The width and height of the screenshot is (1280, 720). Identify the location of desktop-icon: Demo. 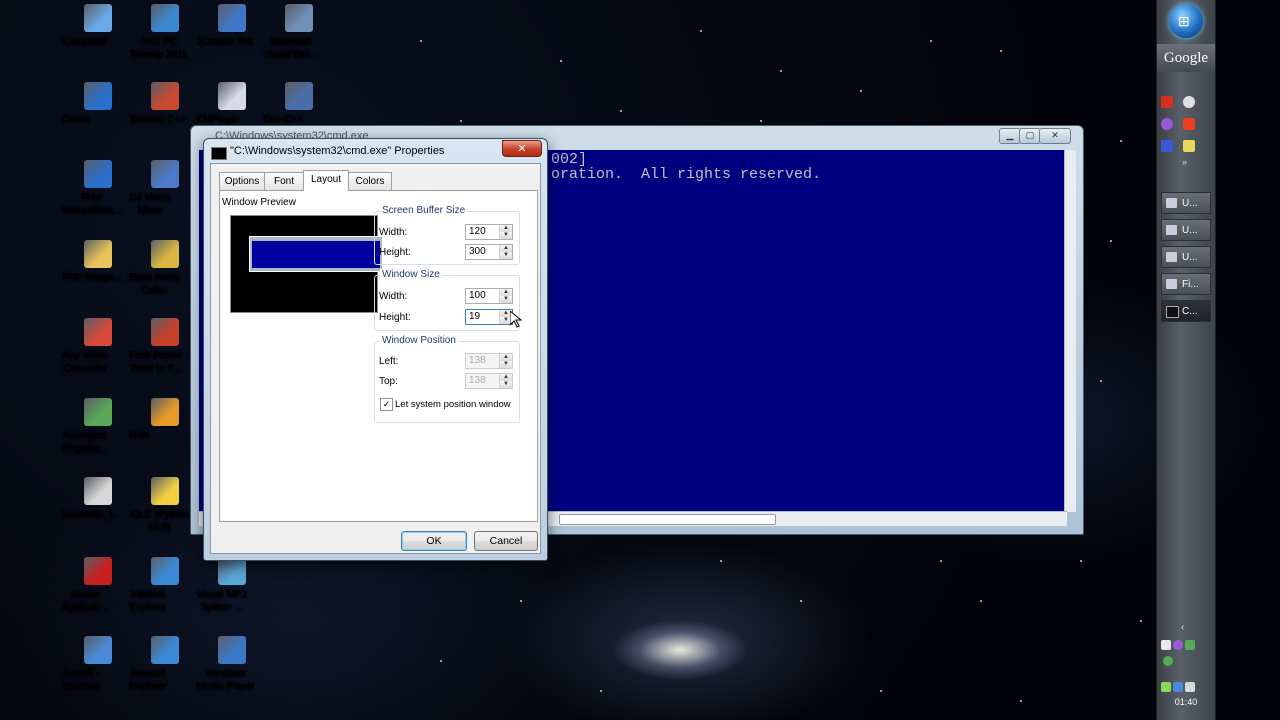
(98, 103).